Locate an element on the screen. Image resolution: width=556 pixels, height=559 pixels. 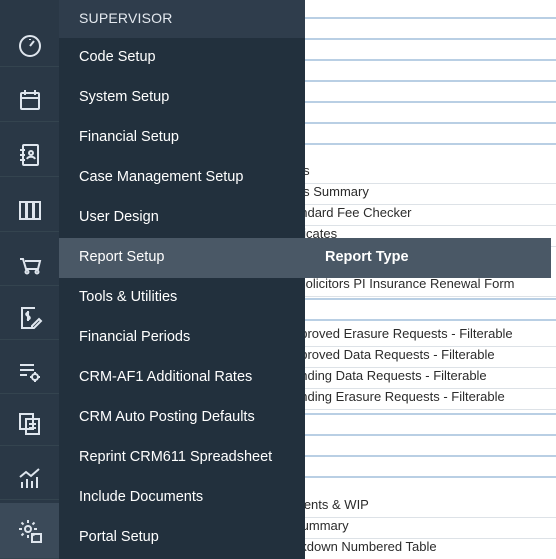
basket-icon is located at coordinates (30, 265).